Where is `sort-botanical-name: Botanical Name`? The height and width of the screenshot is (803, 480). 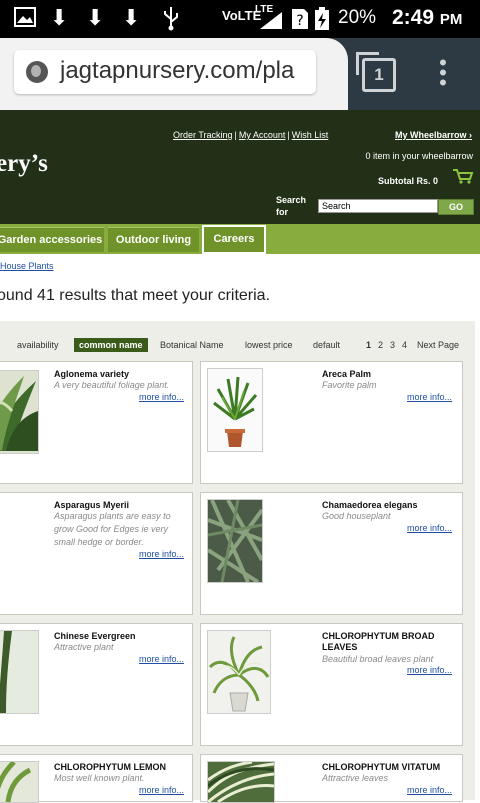
sort-botanical-name: Botanical Name is located at coordinates (192, 345).